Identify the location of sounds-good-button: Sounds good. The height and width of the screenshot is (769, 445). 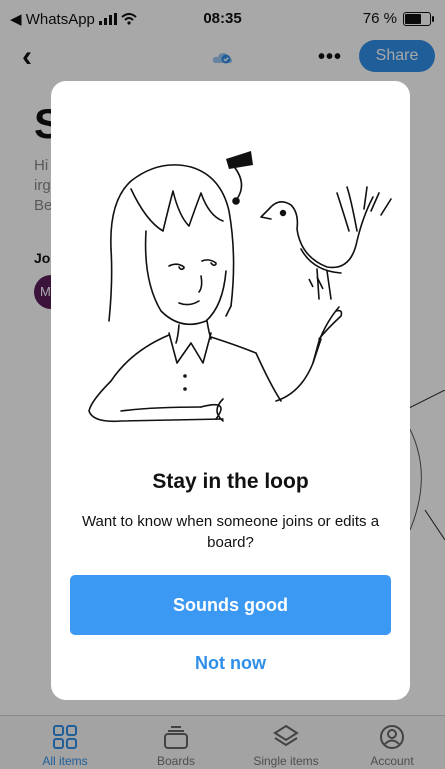
(230, 605).